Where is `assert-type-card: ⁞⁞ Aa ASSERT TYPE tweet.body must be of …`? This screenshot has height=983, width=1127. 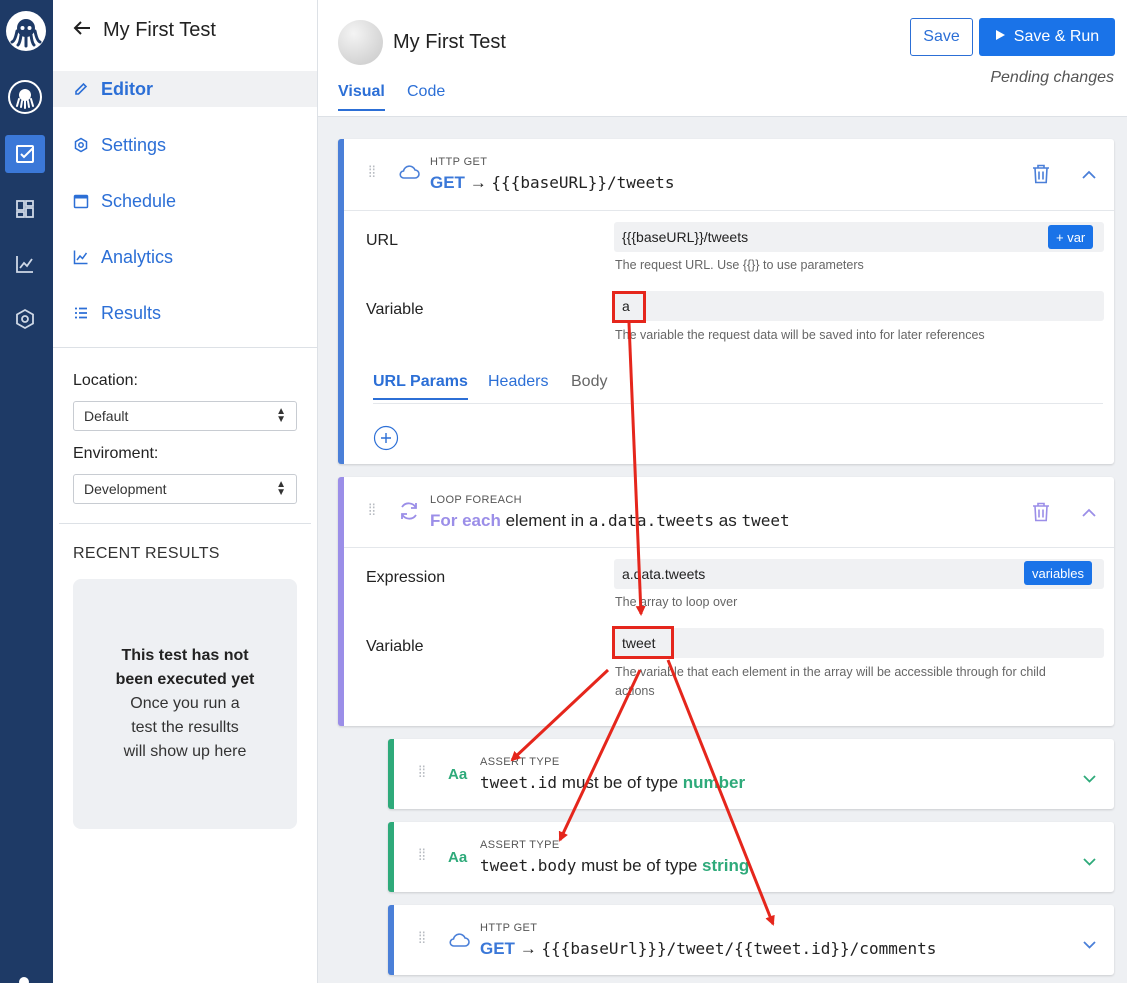 assert-type-card: ⁞⁞ Aa ASSERT TYPE tweet.body must be of … is located at coordinates (751, 857).